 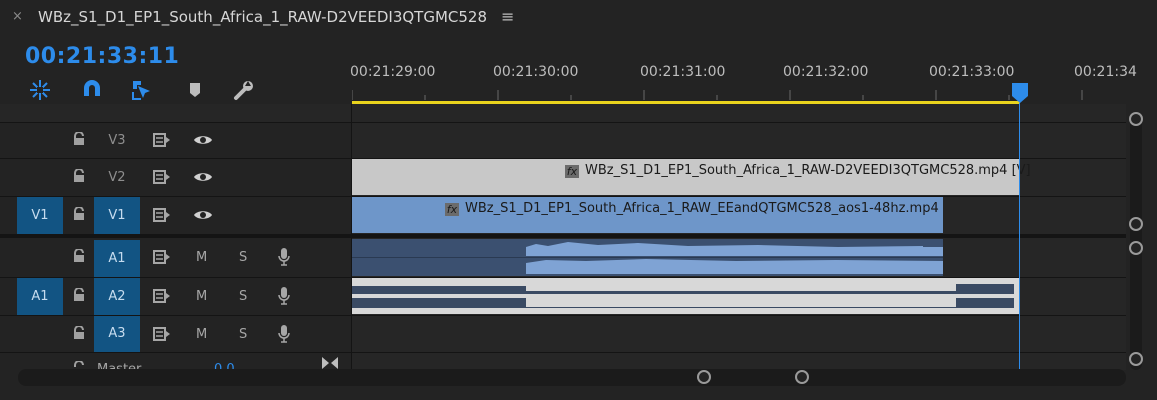 I want to click on marker-icon, so click(x=195, y=90).